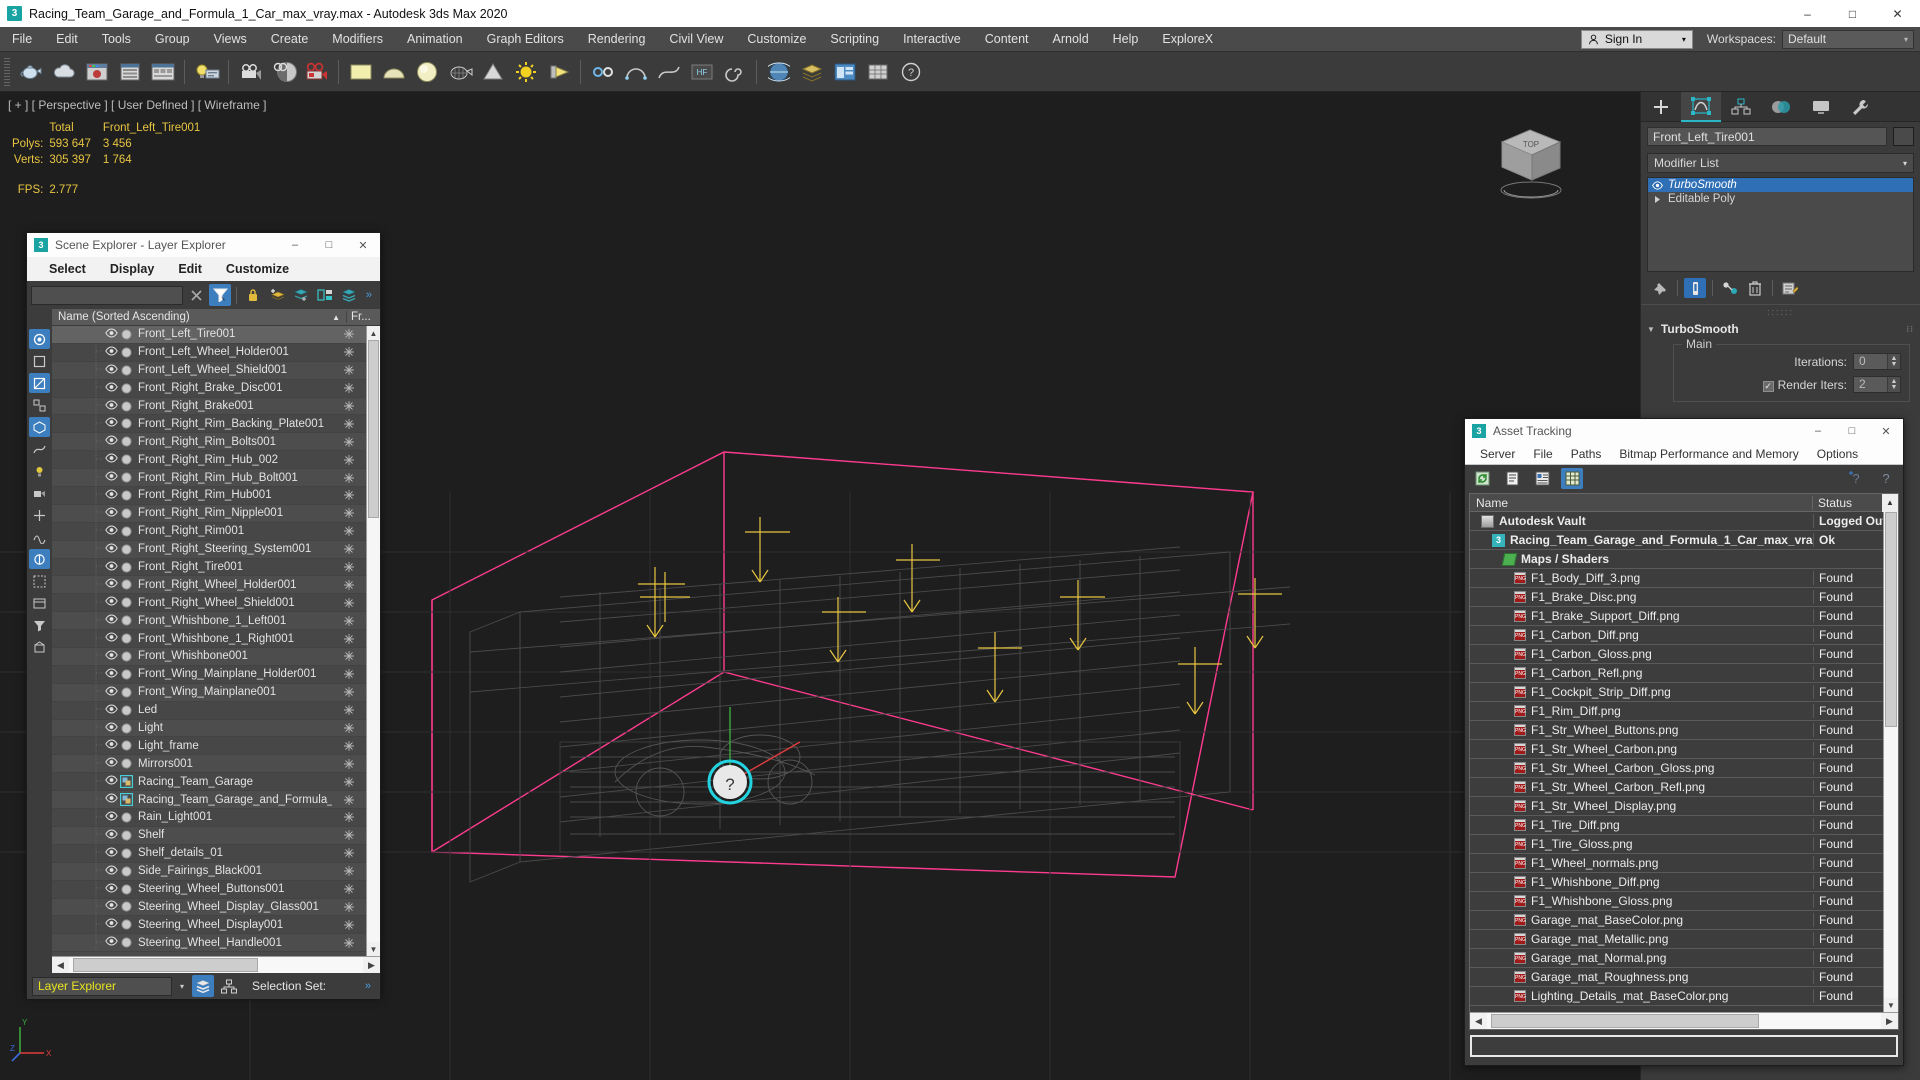 This screenshot has height=1080, width=1920. What do you see at coordinates (290, 39) in the screenshot?
I see `menu-item-create: Create` at bounding box center [290, 39].